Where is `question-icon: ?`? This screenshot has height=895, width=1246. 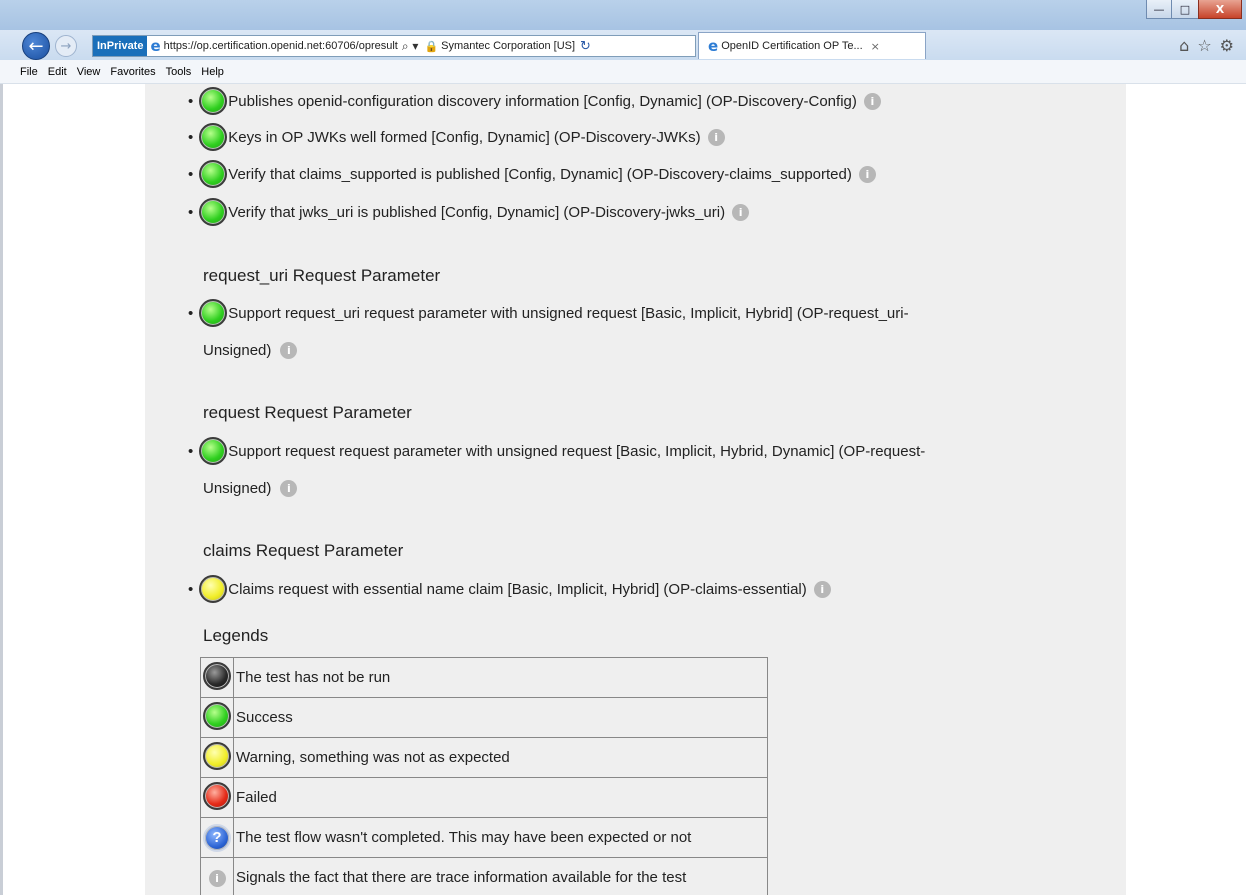 question-icon: ? is located at coordinates (217, 837).